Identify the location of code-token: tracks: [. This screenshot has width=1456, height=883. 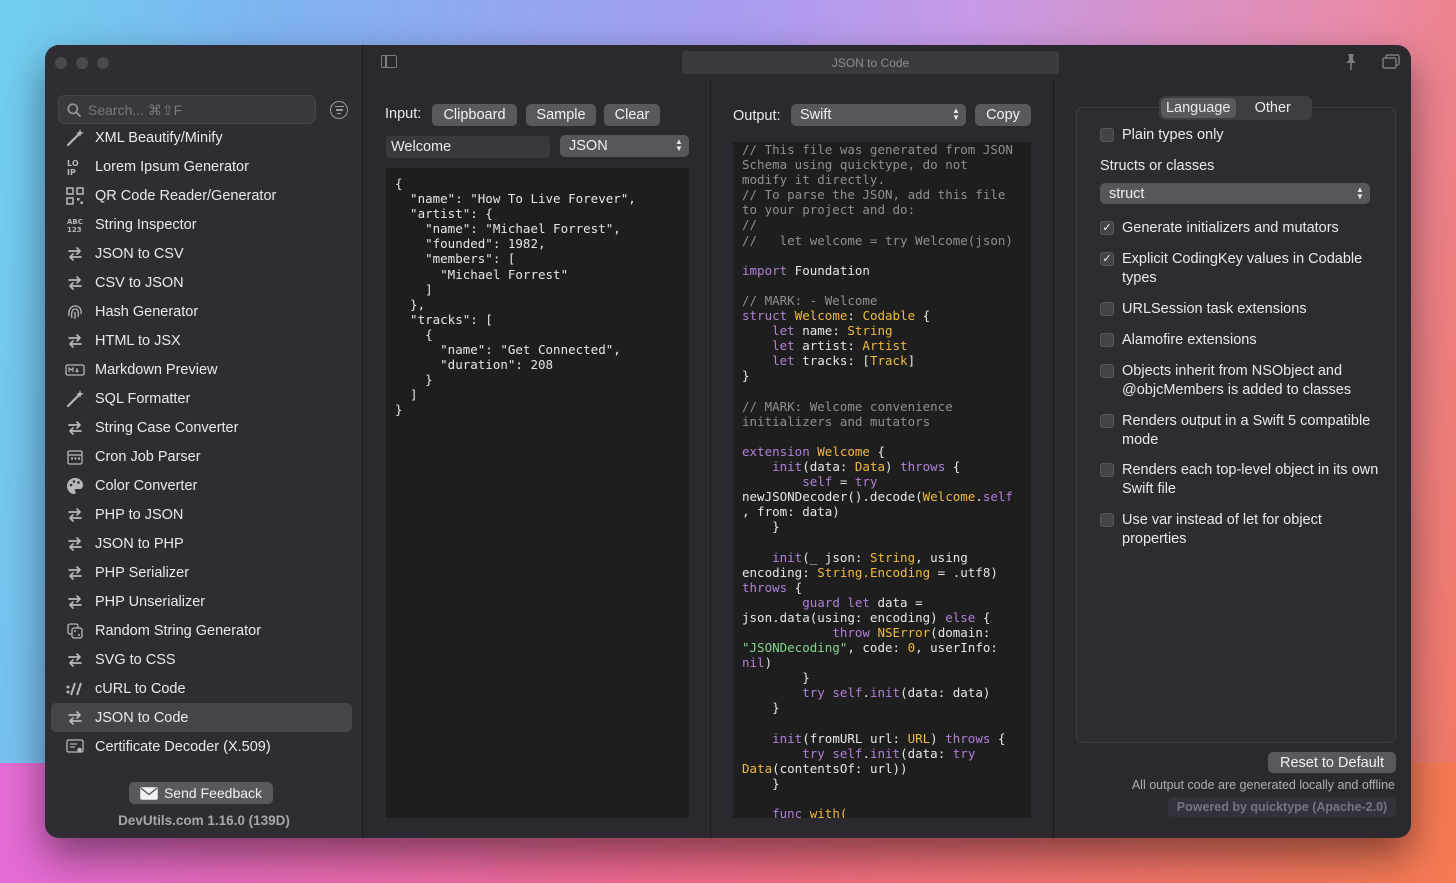
(832, 361).